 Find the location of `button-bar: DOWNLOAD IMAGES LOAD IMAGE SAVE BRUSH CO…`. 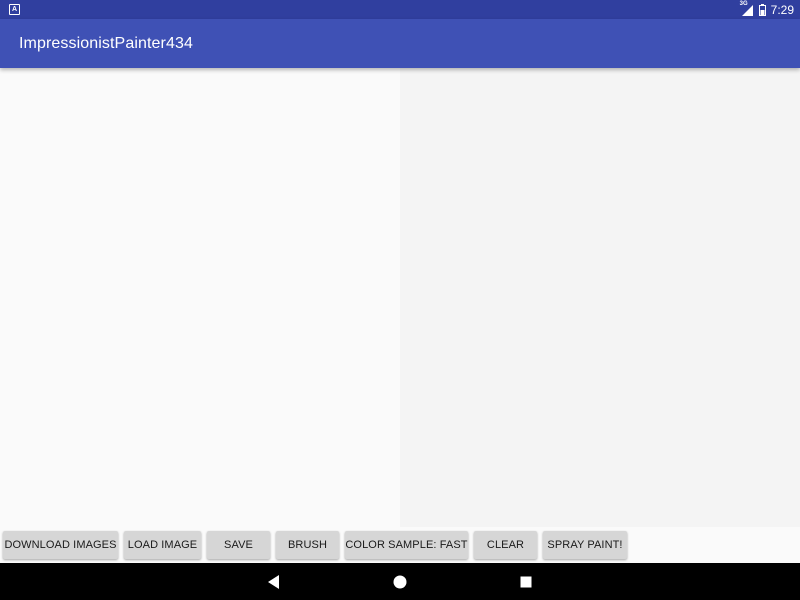

button-bar: DOWNLOAD IMAGES LOAD IMAGE SAVE BRUSH CO… is located at coordinates (400, 545).